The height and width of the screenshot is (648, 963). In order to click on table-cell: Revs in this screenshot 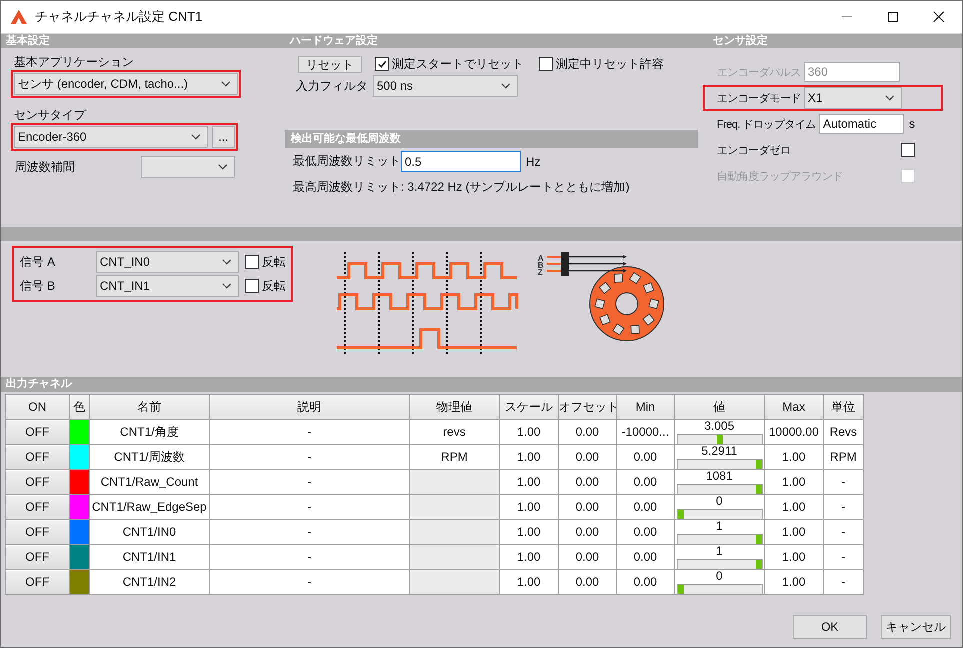, I will do `click(844, 432)`.